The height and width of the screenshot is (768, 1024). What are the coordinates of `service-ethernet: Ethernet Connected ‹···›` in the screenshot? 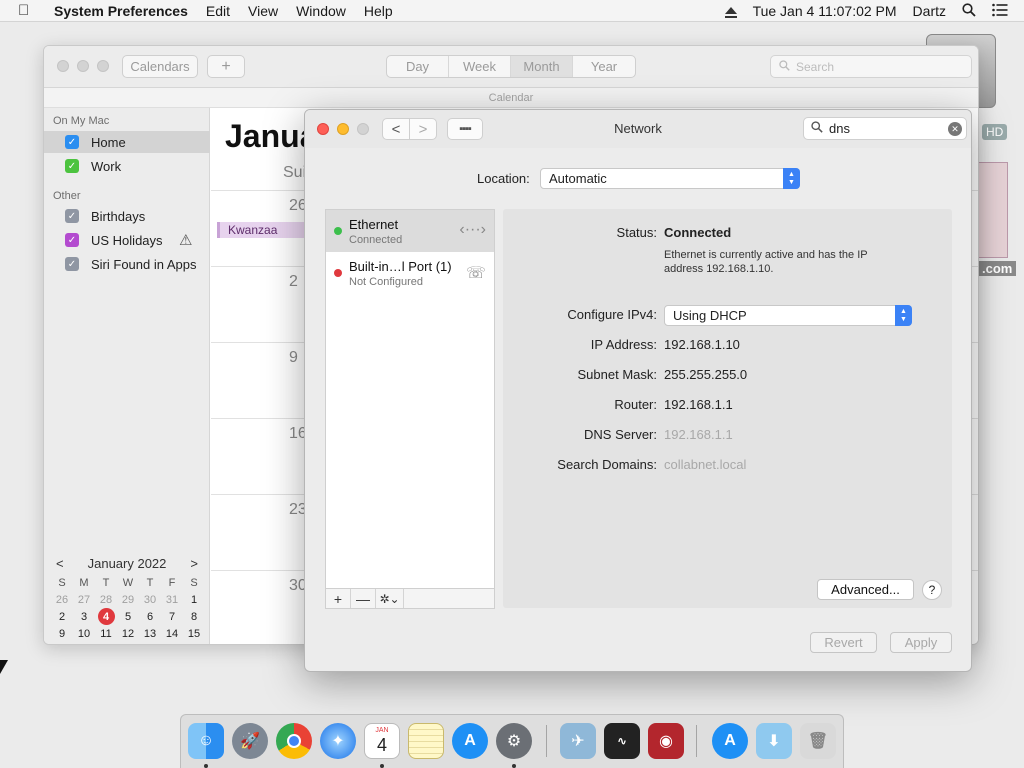 It's located at (410, 231).